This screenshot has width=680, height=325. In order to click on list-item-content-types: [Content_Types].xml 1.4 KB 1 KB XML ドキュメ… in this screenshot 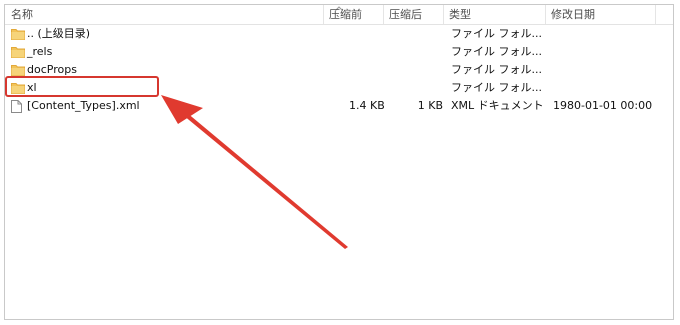, I will do `click(339, 106)`.